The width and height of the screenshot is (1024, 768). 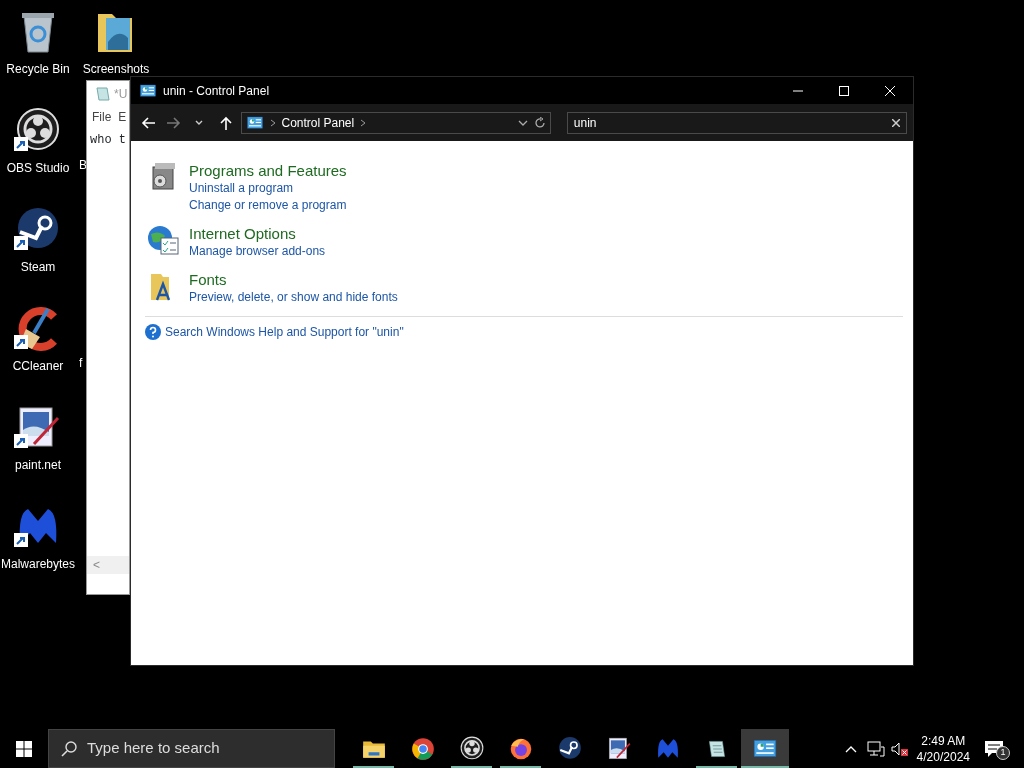 What do you see at coordinates (38, 267) in the screenshot?
I see `icon-label: Steam` at bounding box center [38, 267].